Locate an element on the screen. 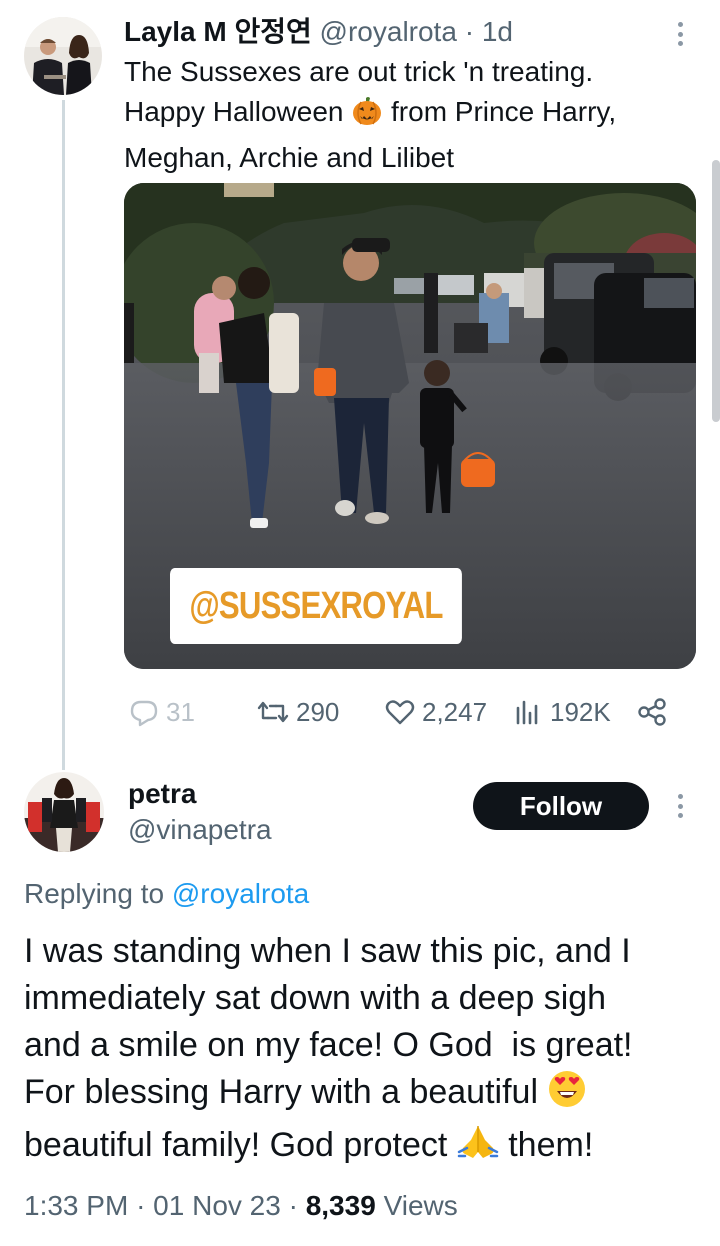  views-button: 192K is located at coordinates (561, 712).